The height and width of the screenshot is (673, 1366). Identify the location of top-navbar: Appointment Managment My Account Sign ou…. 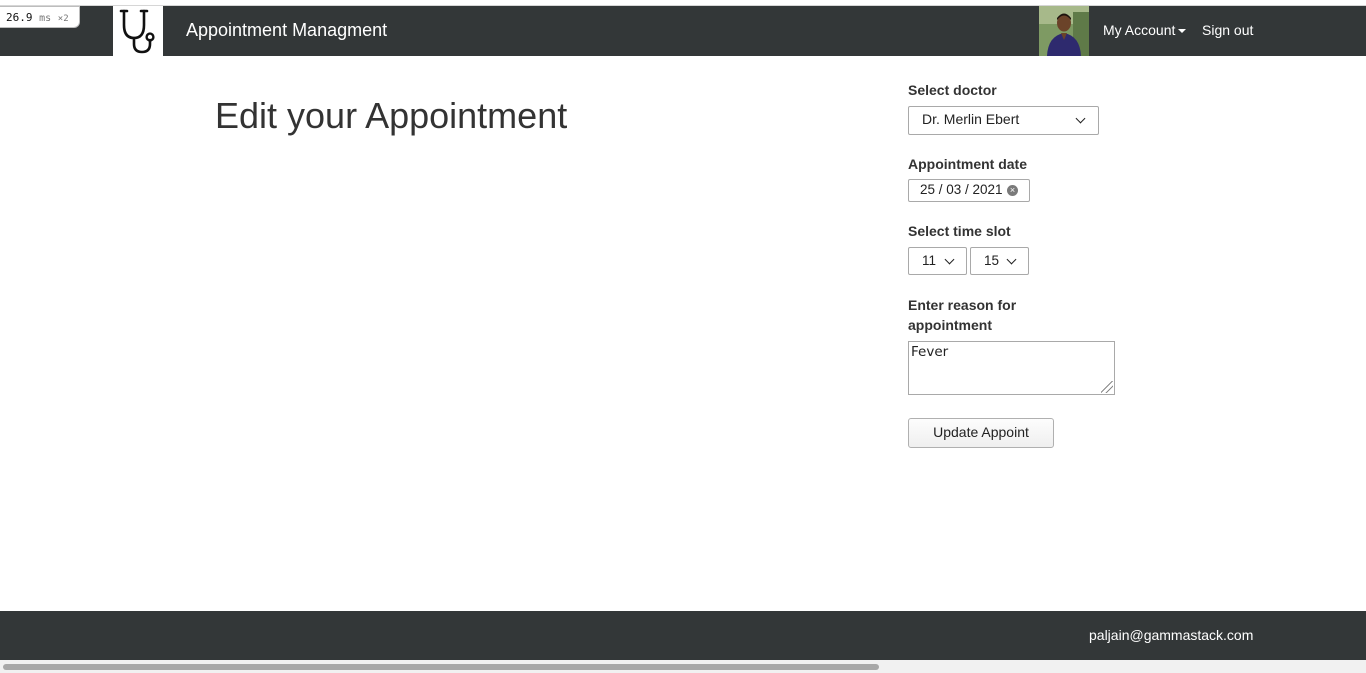
(683, 31).